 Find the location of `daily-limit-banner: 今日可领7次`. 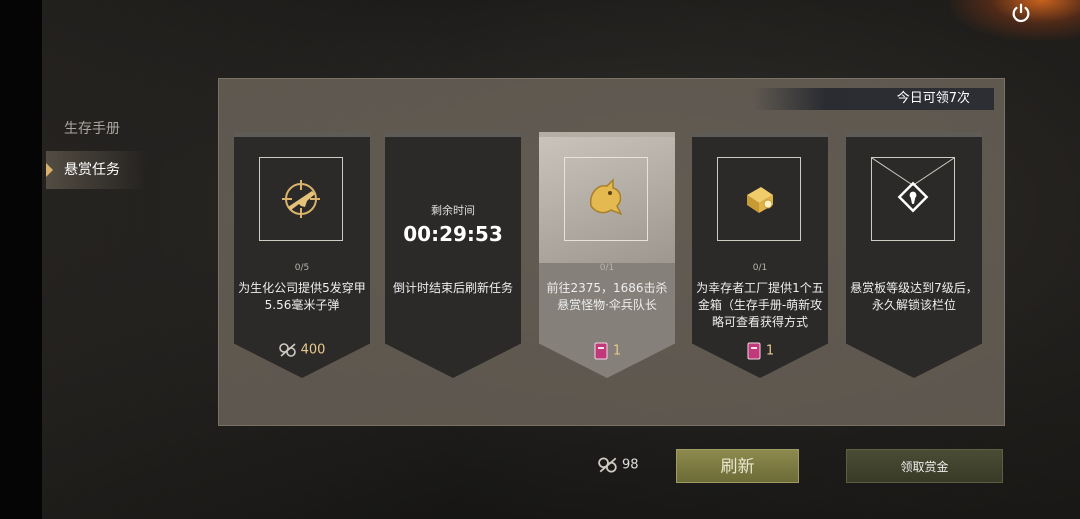

daily-limit-banner: 今日可领7次 is located at coordinates (873, 99).